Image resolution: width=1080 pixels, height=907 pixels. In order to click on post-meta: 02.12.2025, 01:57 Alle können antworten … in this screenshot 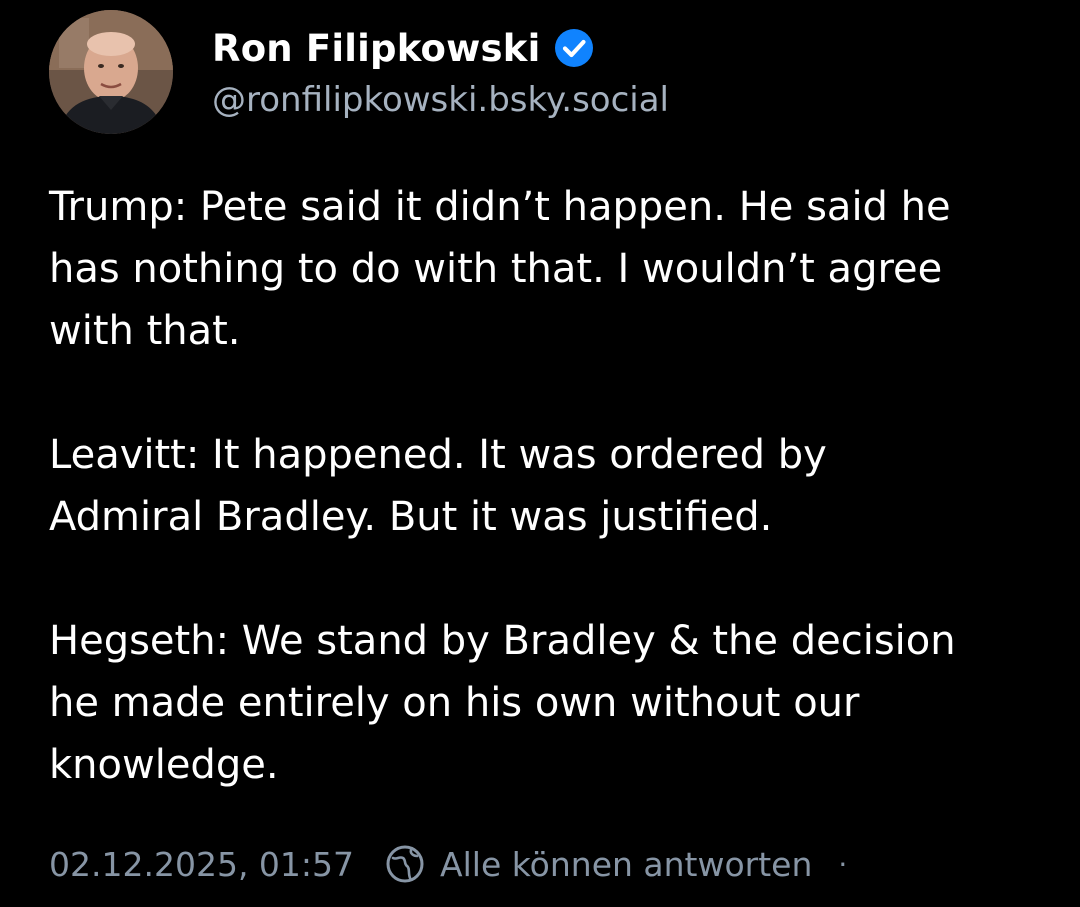, I will do `click(448, 864)`.